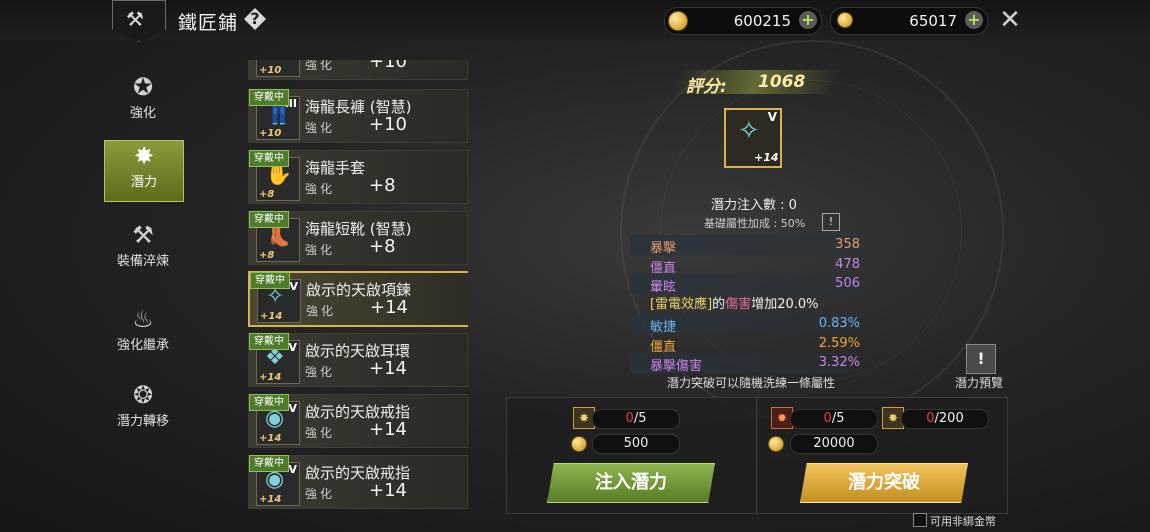 The height and width of the screenshot is (532, 1150). I want to click on list-item: ✋ +8 穿戴中 海龍手套 強化 +8, so click(358, 177).